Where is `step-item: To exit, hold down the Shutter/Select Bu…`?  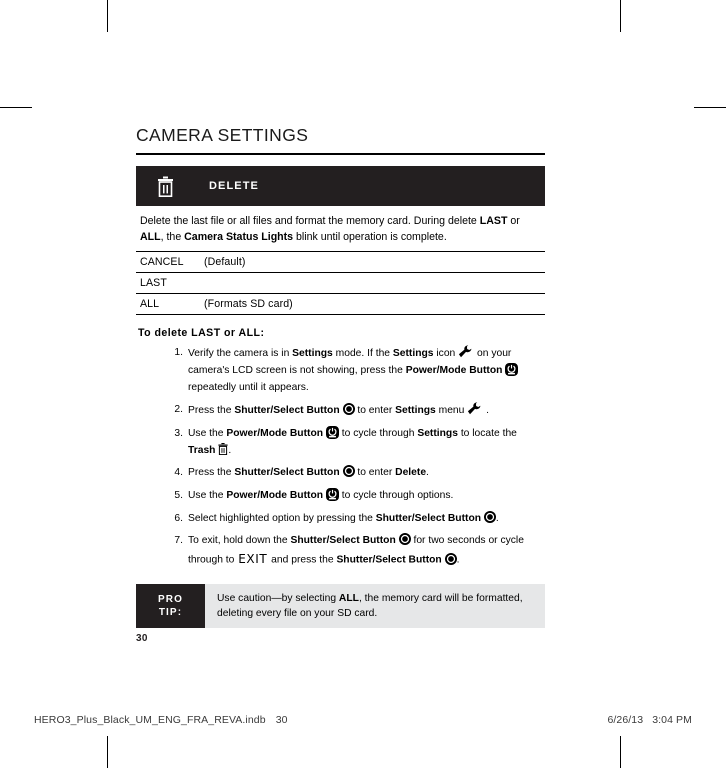 step-item: To exit, hold down the Shutter/Select Bu… is located at coordinates (356, 551).